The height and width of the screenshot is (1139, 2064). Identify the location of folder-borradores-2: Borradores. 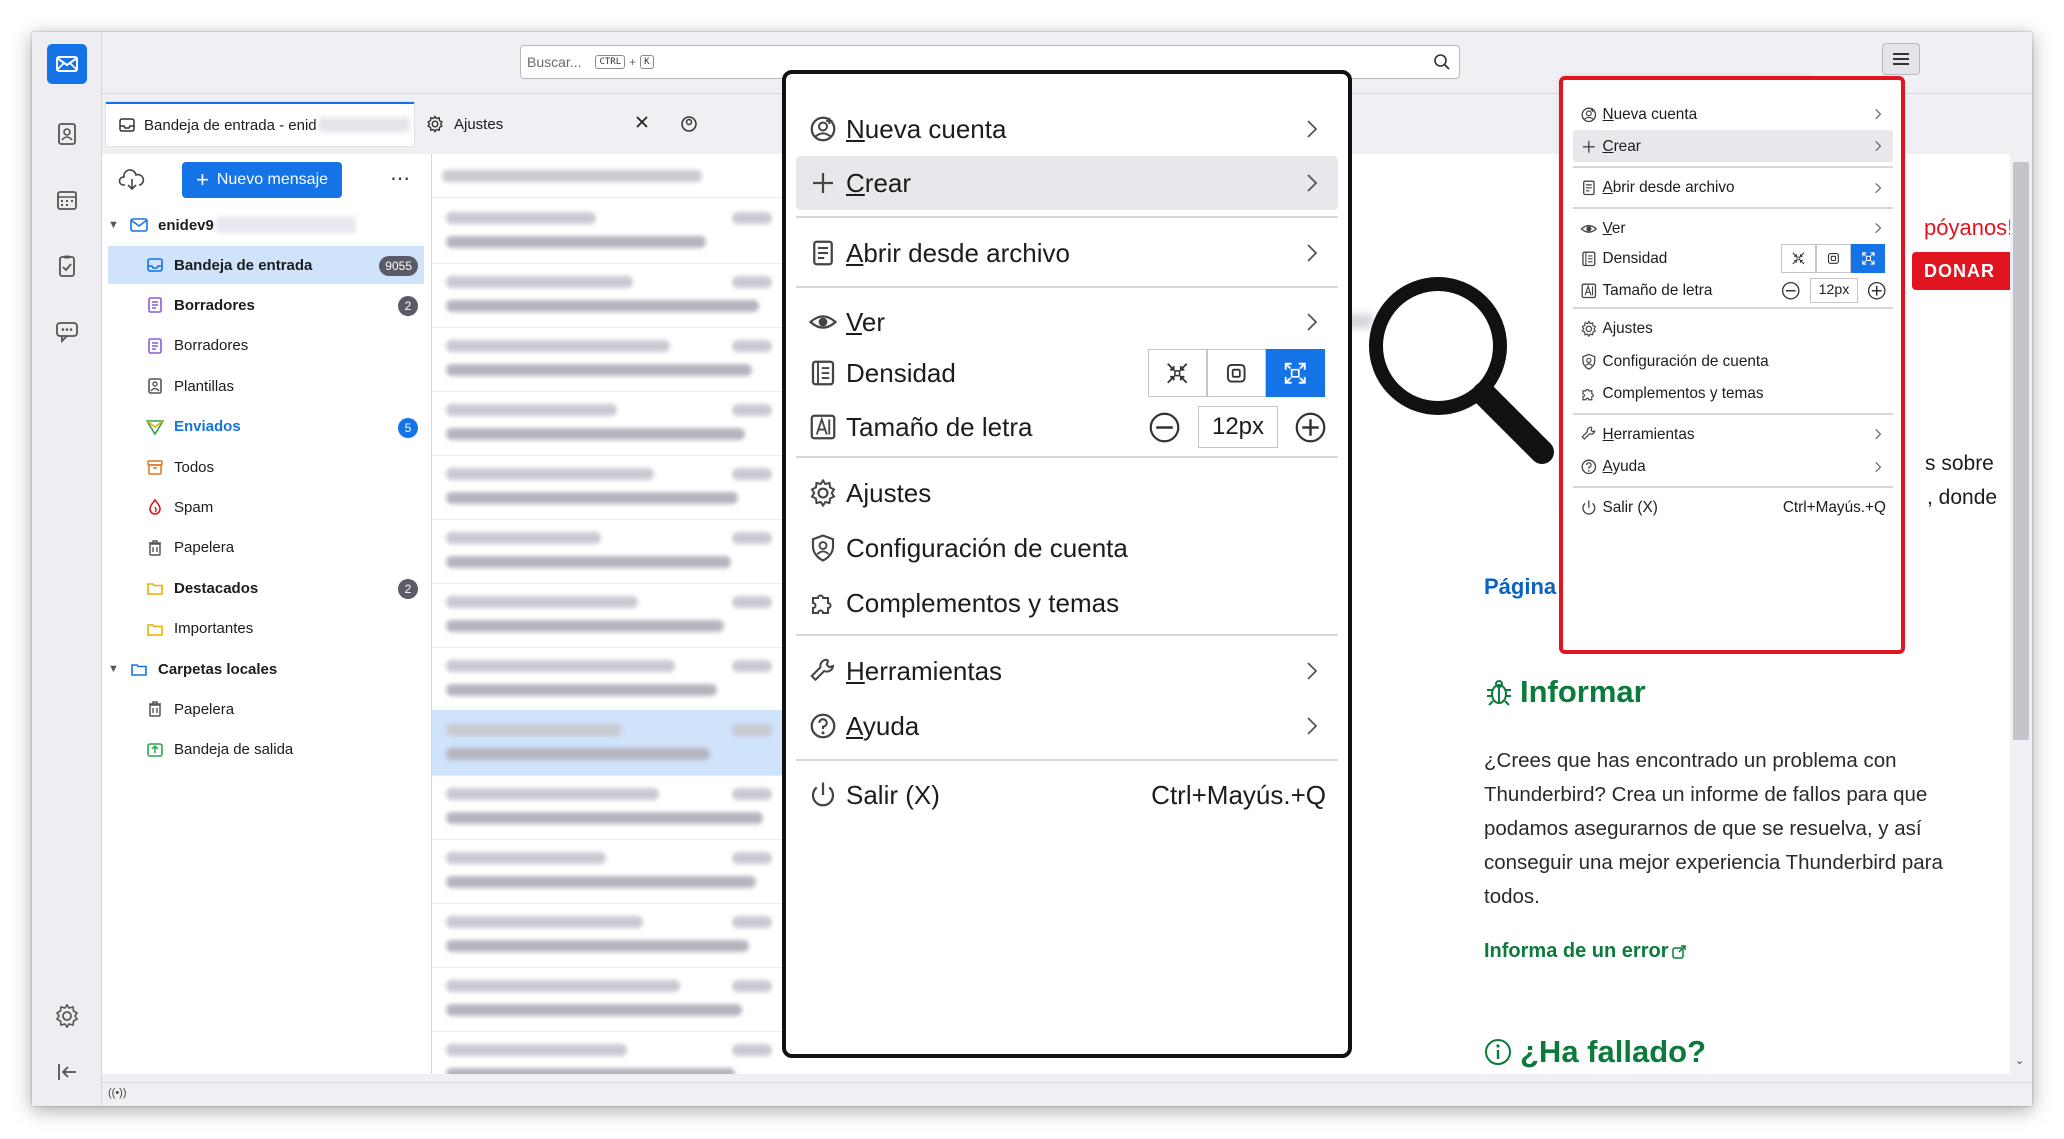
(266, 346).